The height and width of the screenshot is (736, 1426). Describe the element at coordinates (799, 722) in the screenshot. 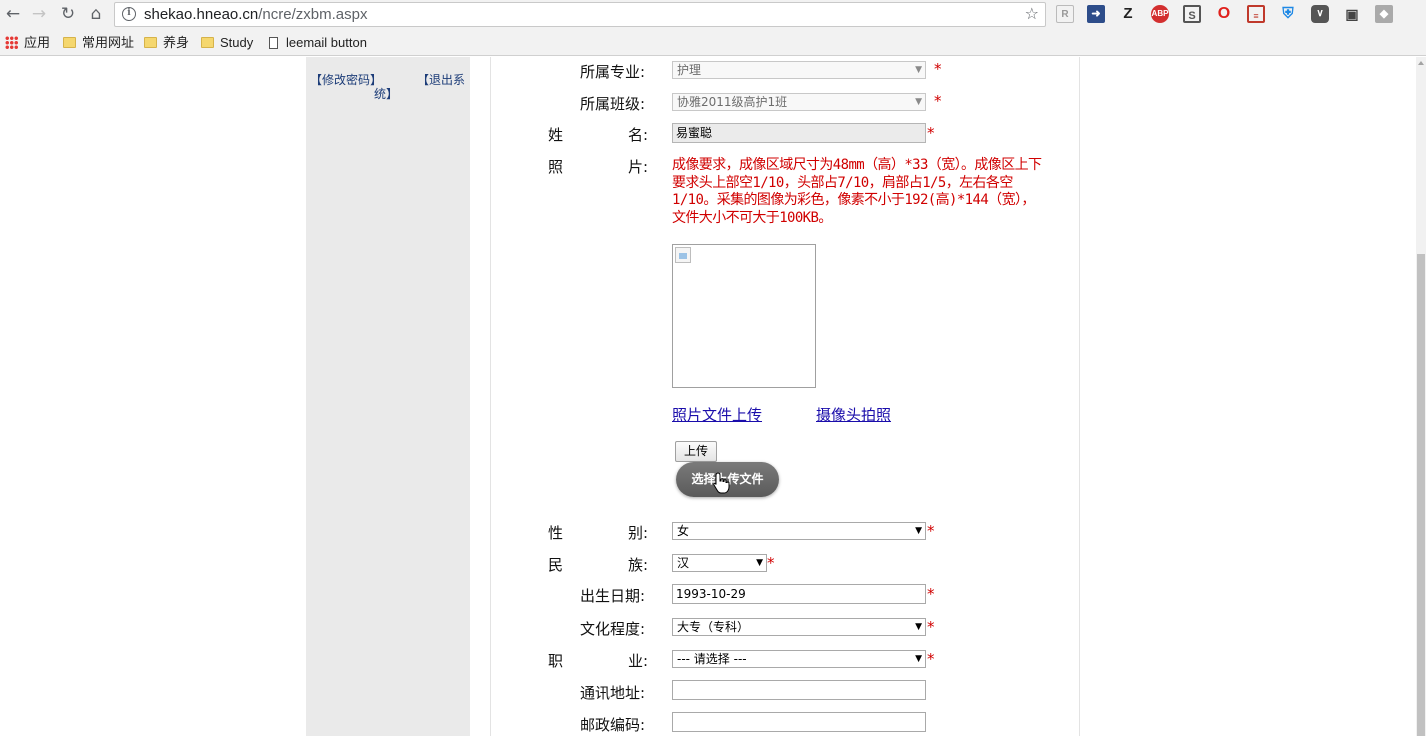

I see `postcode-input` at that location.